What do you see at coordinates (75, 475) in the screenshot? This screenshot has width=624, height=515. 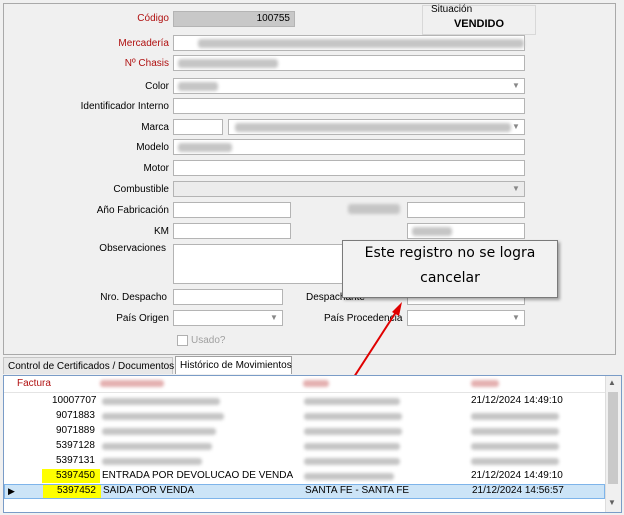 I see `factura-cell: 5397450` at bounding box center [75, 475].